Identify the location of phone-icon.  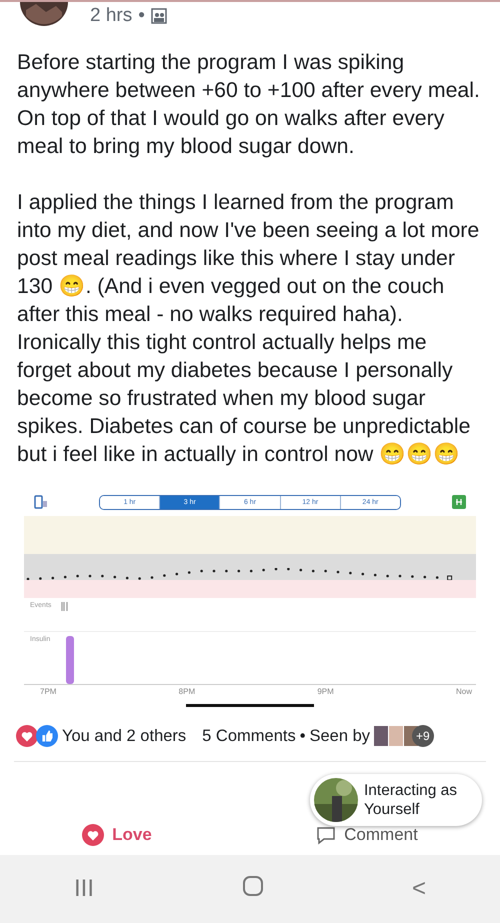
(41, 502).